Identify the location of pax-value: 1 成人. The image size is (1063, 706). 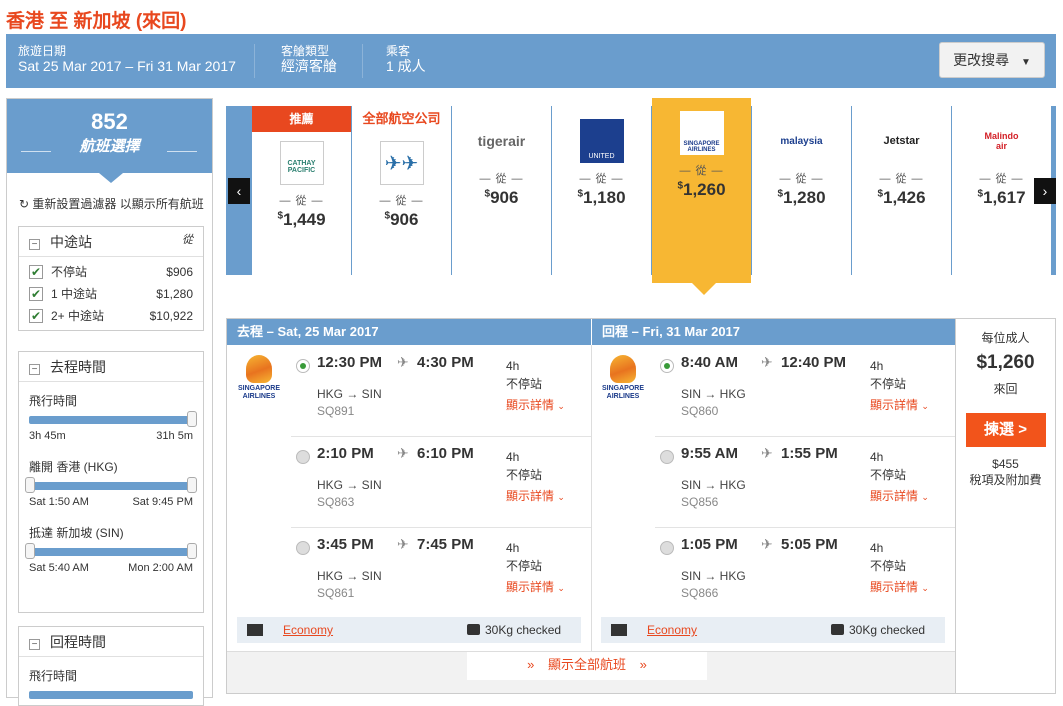
(406, 66).